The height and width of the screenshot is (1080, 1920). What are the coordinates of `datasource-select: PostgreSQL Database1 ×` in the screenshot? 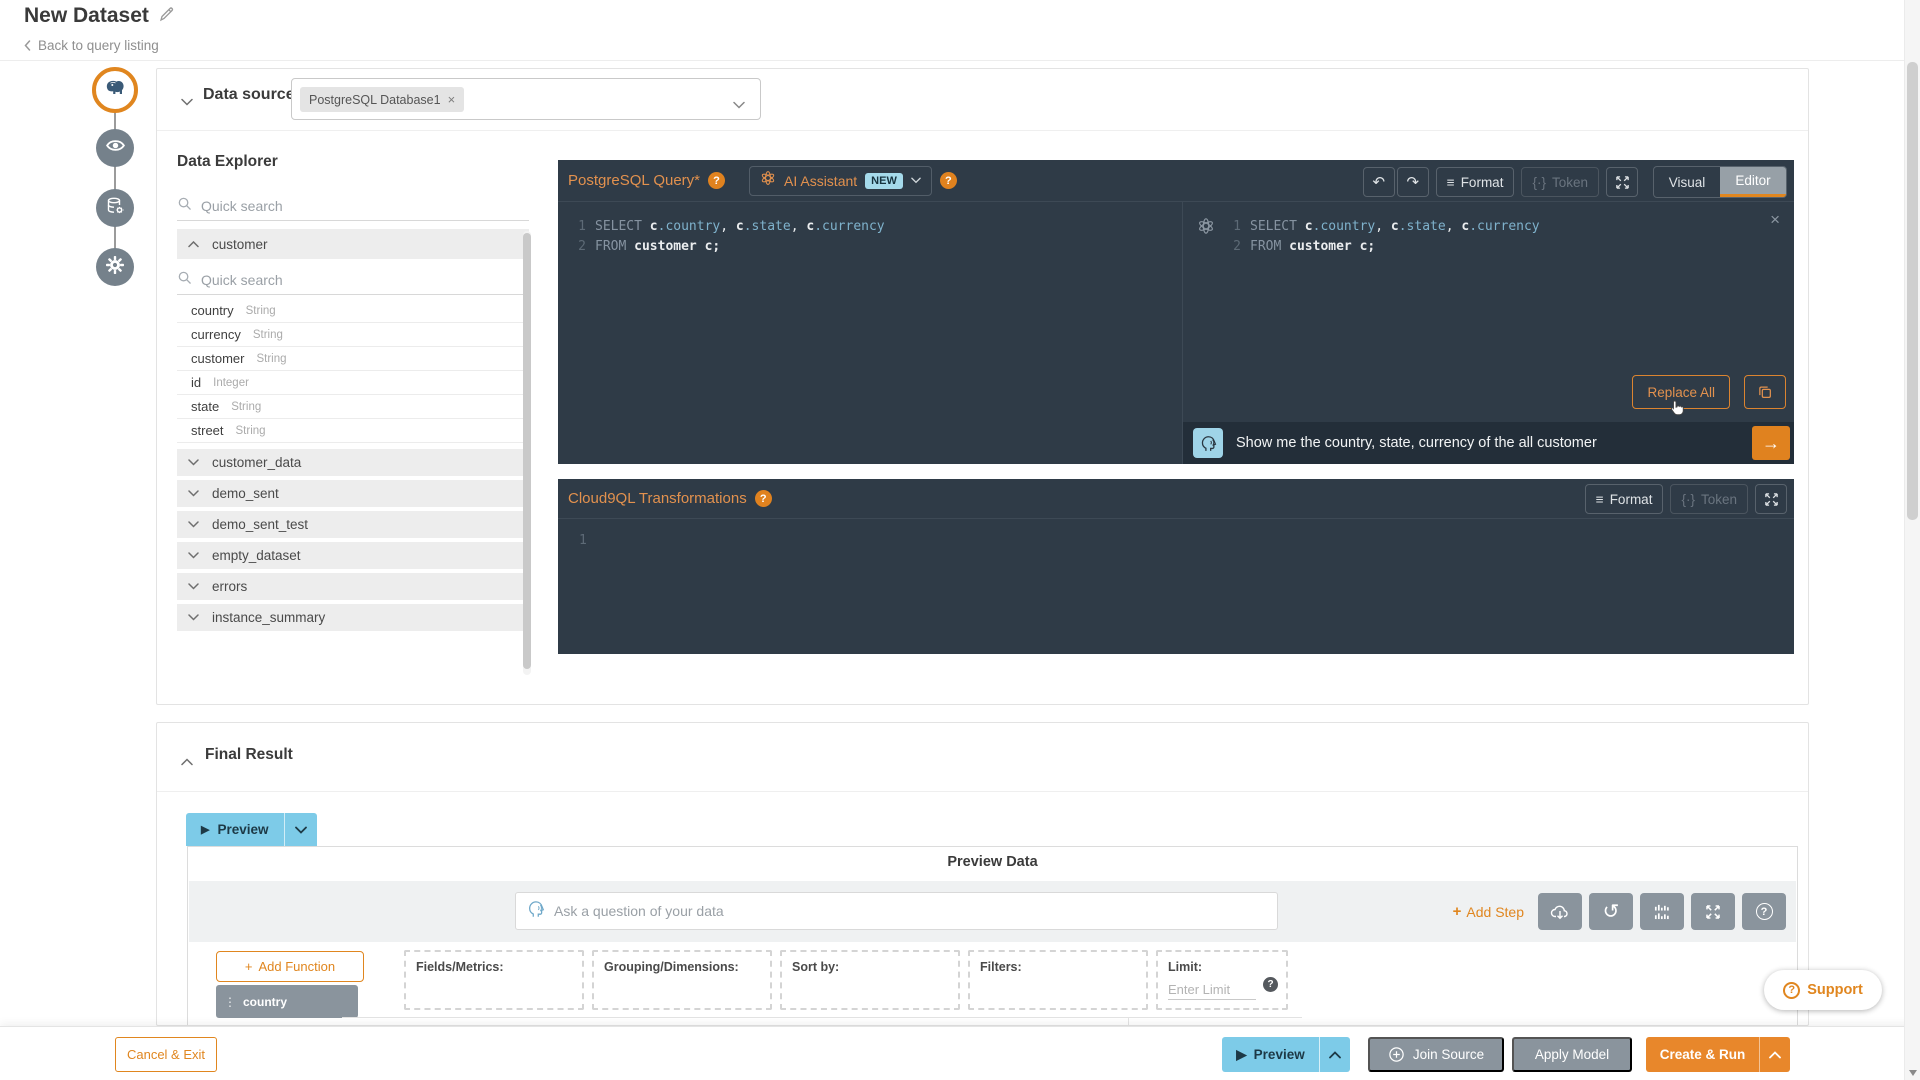 It's located at (526, 99).